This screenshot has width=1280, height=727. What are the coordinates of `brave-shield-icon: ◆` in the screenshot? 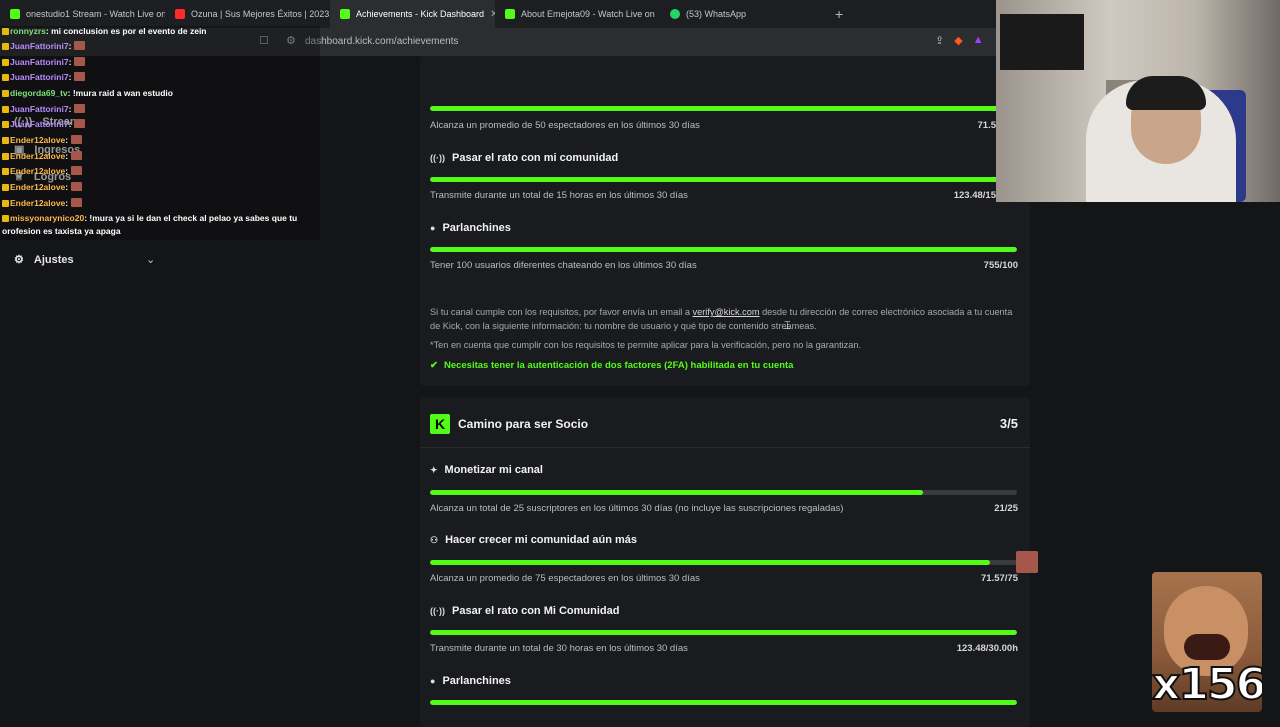 It's located at (958, 40).